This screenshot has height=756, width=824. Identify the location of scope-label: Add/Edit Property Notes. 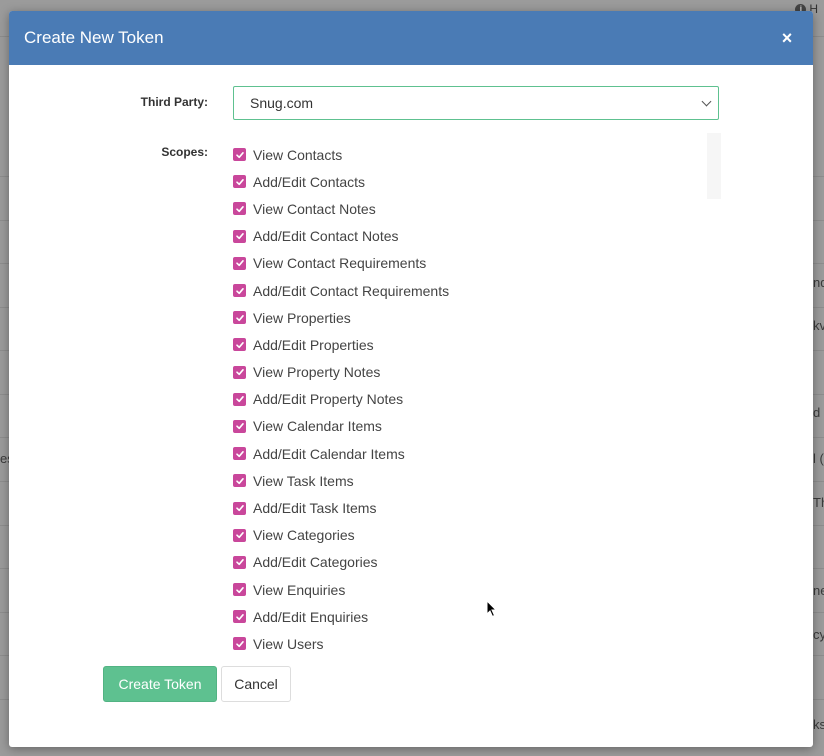
(328, 399).